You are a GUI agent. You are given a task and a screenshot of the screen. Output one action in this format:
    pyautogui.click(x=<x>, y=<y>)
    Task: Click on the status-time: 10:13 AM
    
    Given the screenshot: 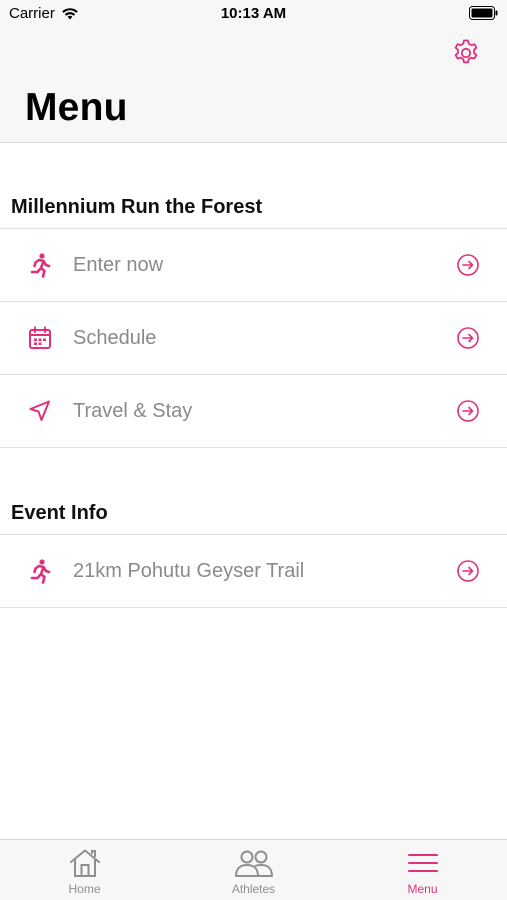 What is the action you would take?
    pyautogui.click(x=253, y=13)
    